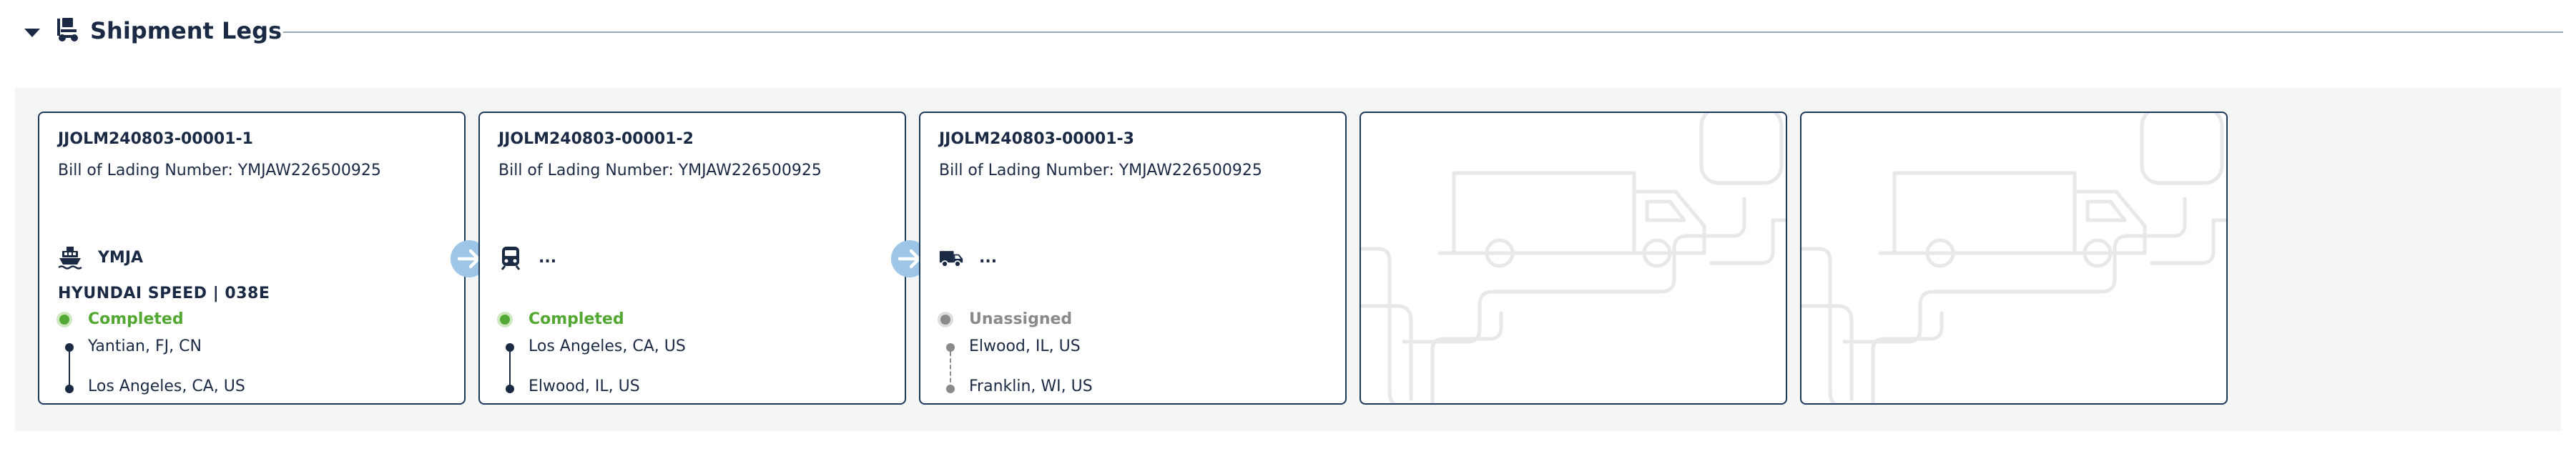 This screenshot has width=2576, height=469. I want to click on leg-id: JJOLM240803-00001-2, so click(596, 139).